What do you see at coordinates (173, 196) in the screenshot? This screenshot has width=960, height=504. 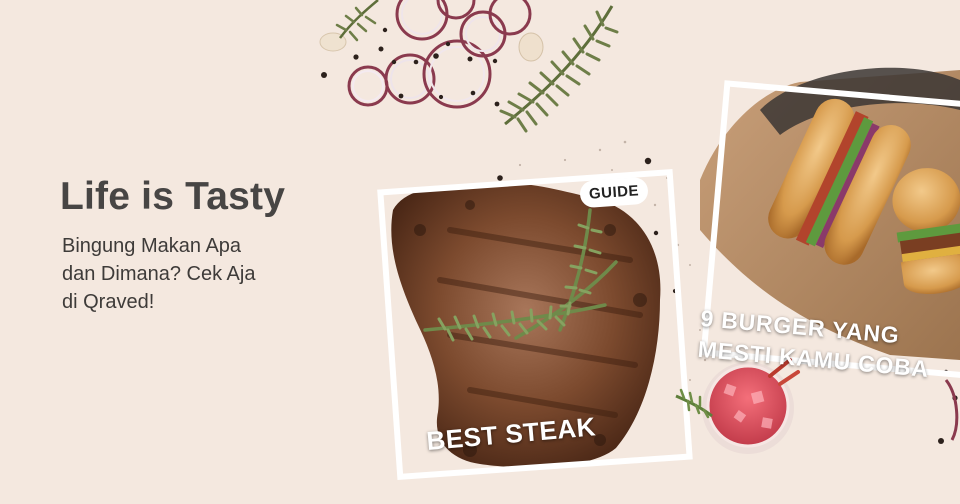 I see `headline: Life is Tasty` at bounding box center [173, 196].